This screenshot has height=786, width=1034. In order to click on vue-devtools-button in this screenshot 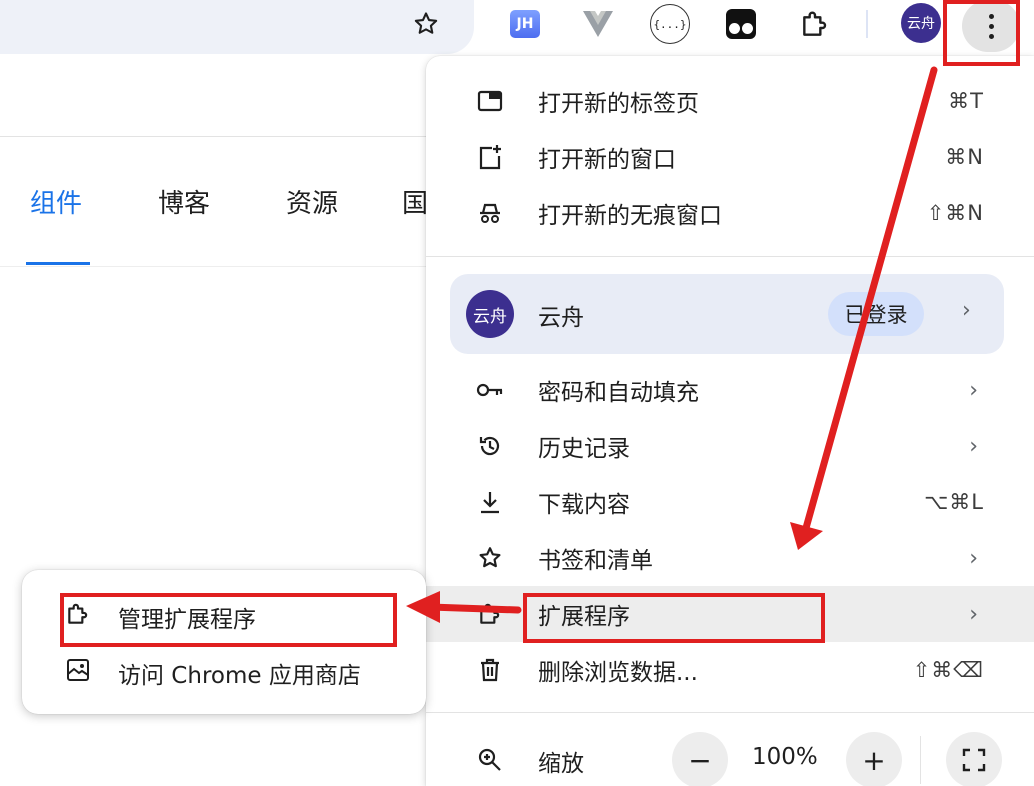, I will do `click(598, 24)`.